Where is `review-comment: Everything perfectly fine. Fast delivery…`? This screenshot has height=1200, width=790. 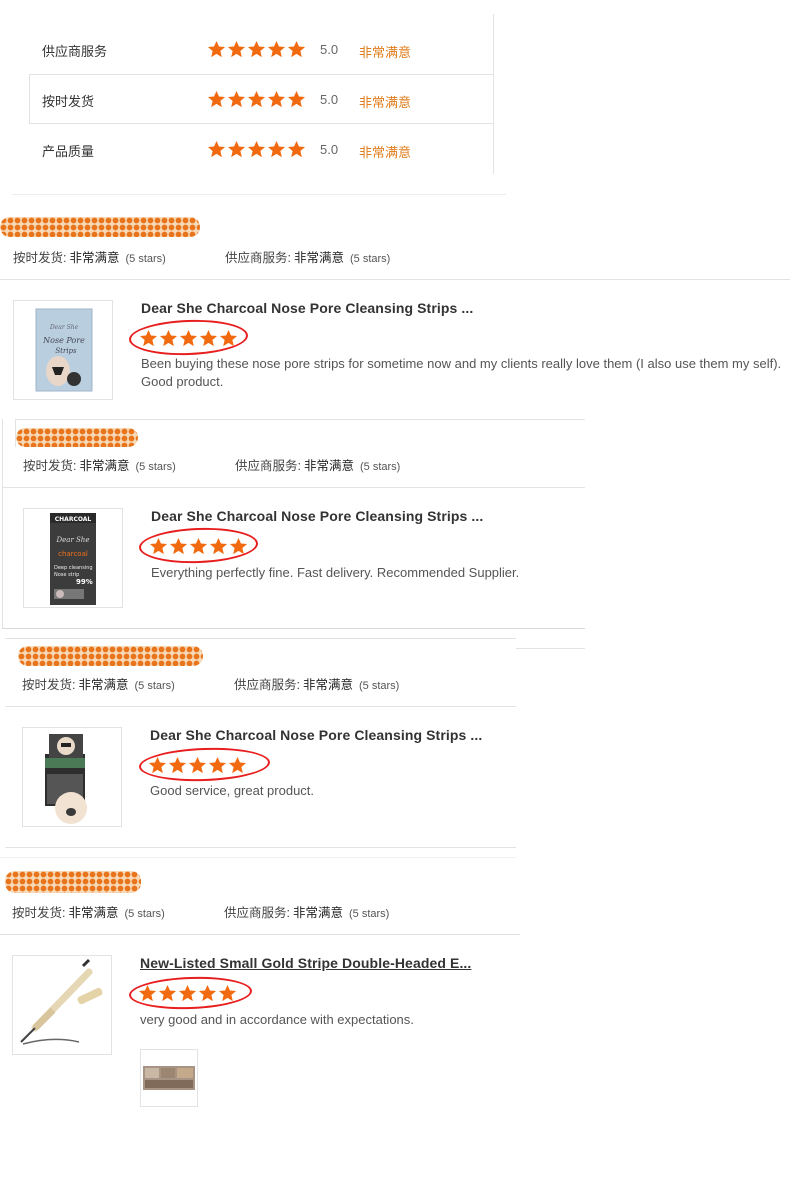 review-comment: Everything perfectly fine. Fast delivery… is located at coordinates (335, 572).